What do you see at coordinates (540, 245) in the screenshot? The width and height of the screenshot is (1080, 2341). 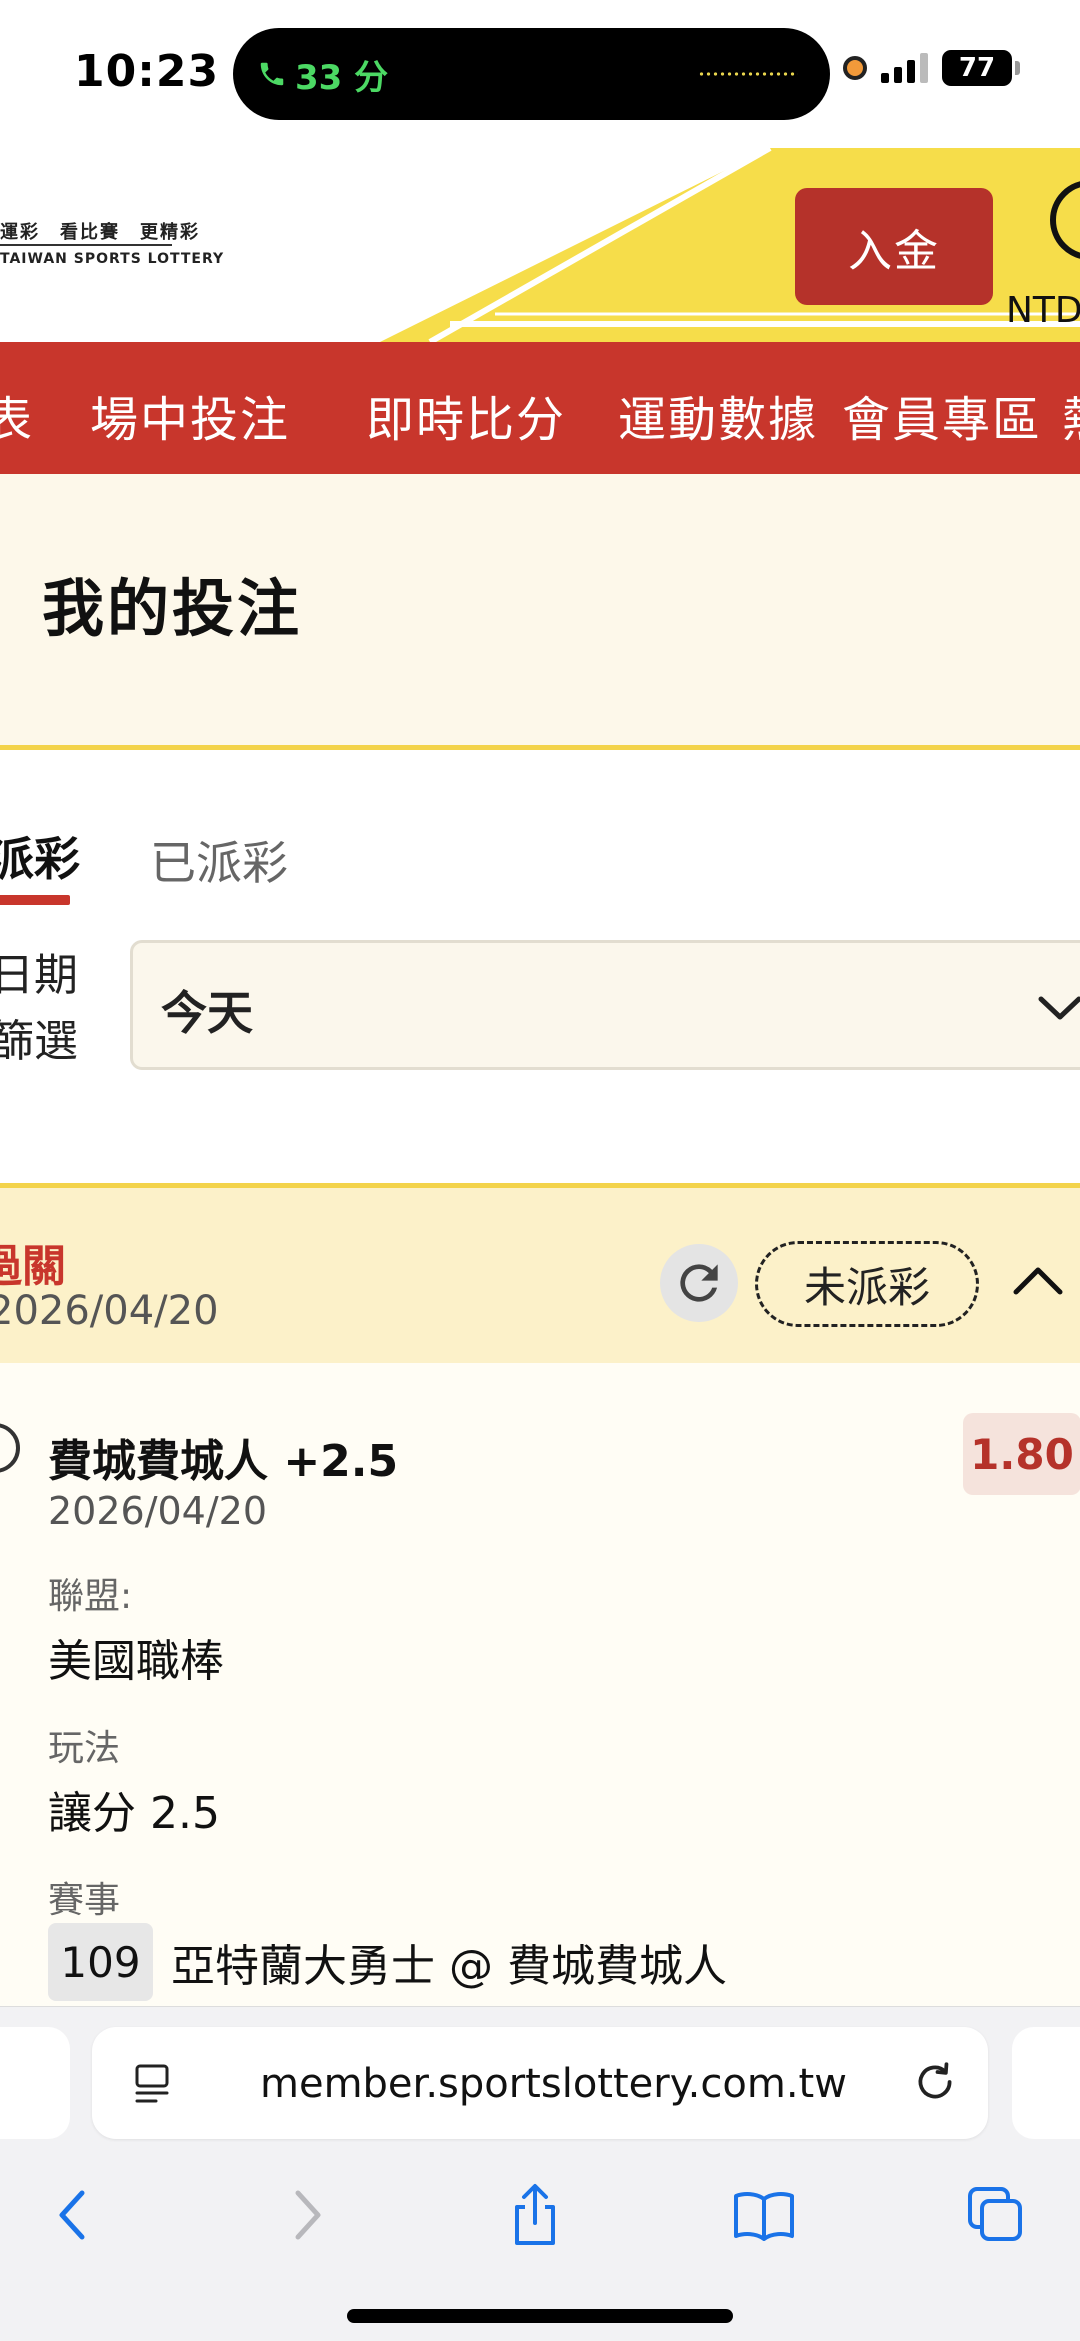 I see `site-header: 運彩 看比賽 更精彩 TAIWAN SPORTS LOTTERY 入金 NTD` at bounding box center [540, 245].